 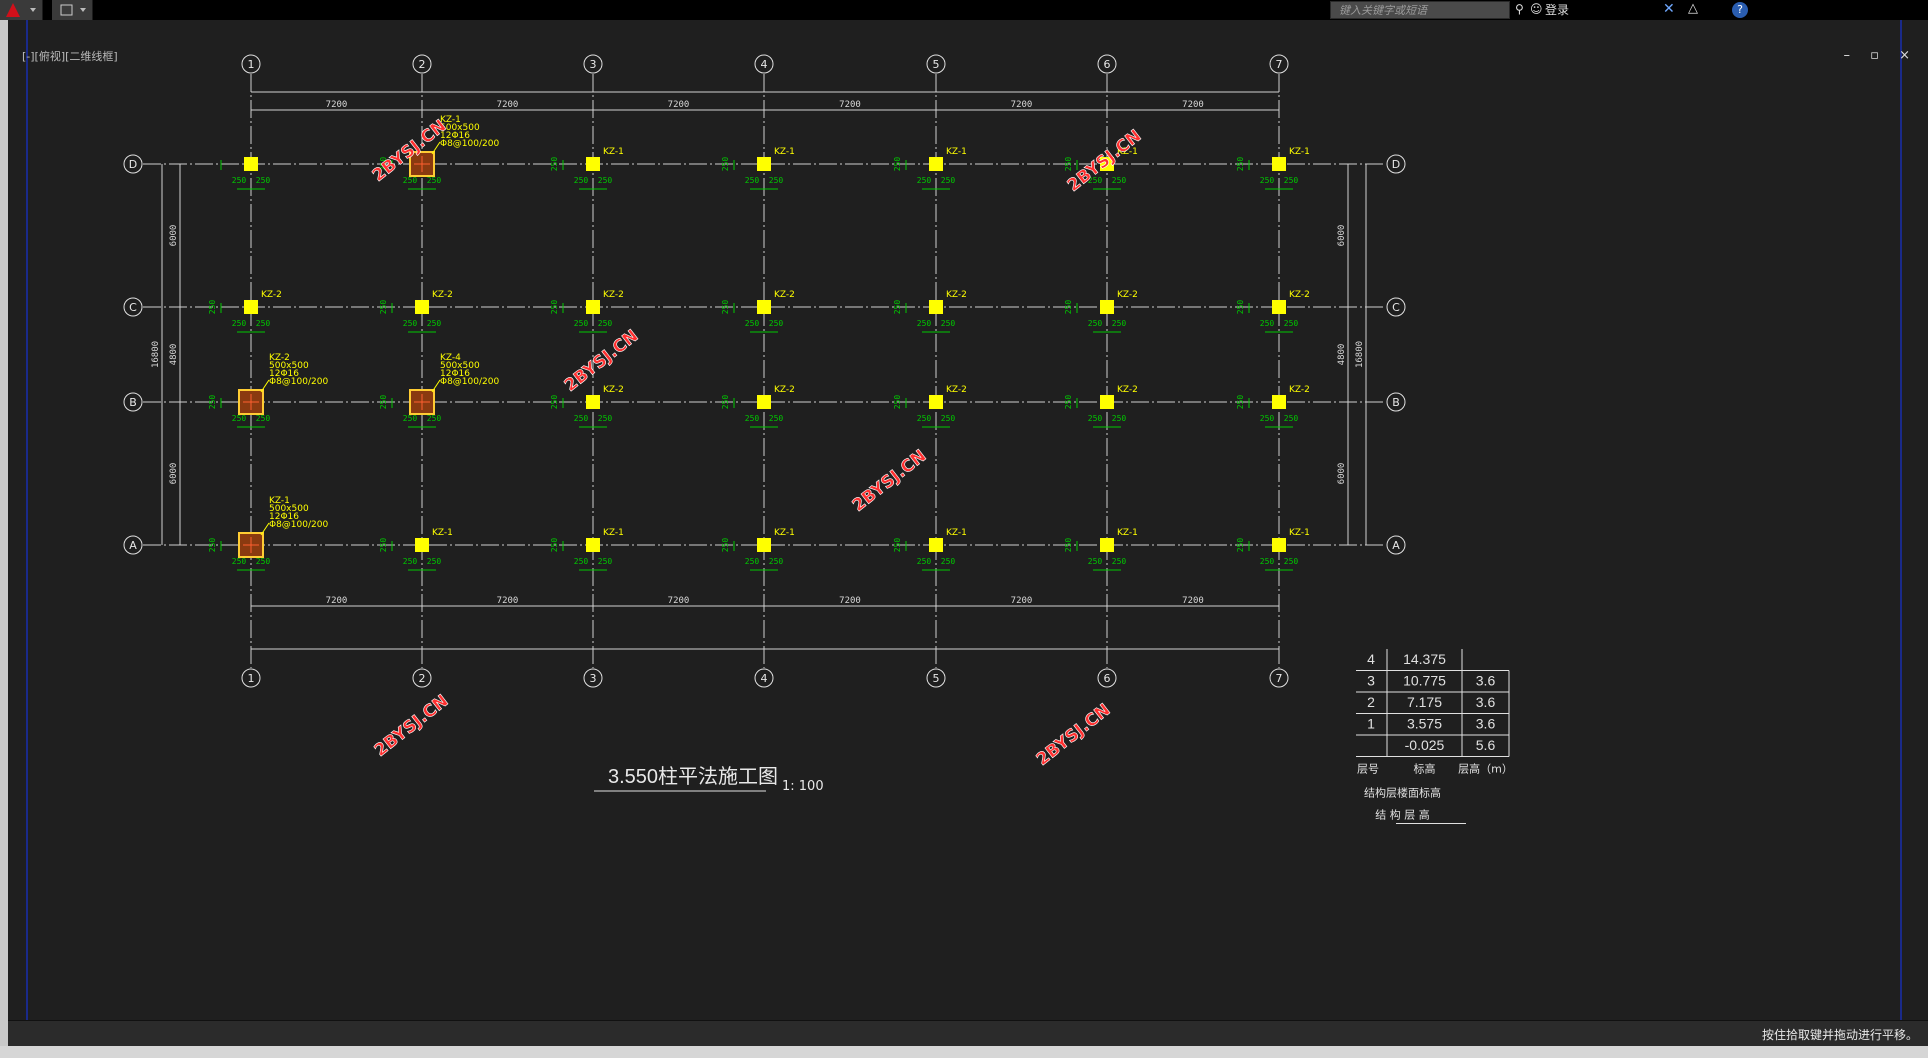 What do you see at coordinates (1519, 9) in the screenshot?
I see `binoculars-icon: ⚲` at bounding box center [1519, 9].